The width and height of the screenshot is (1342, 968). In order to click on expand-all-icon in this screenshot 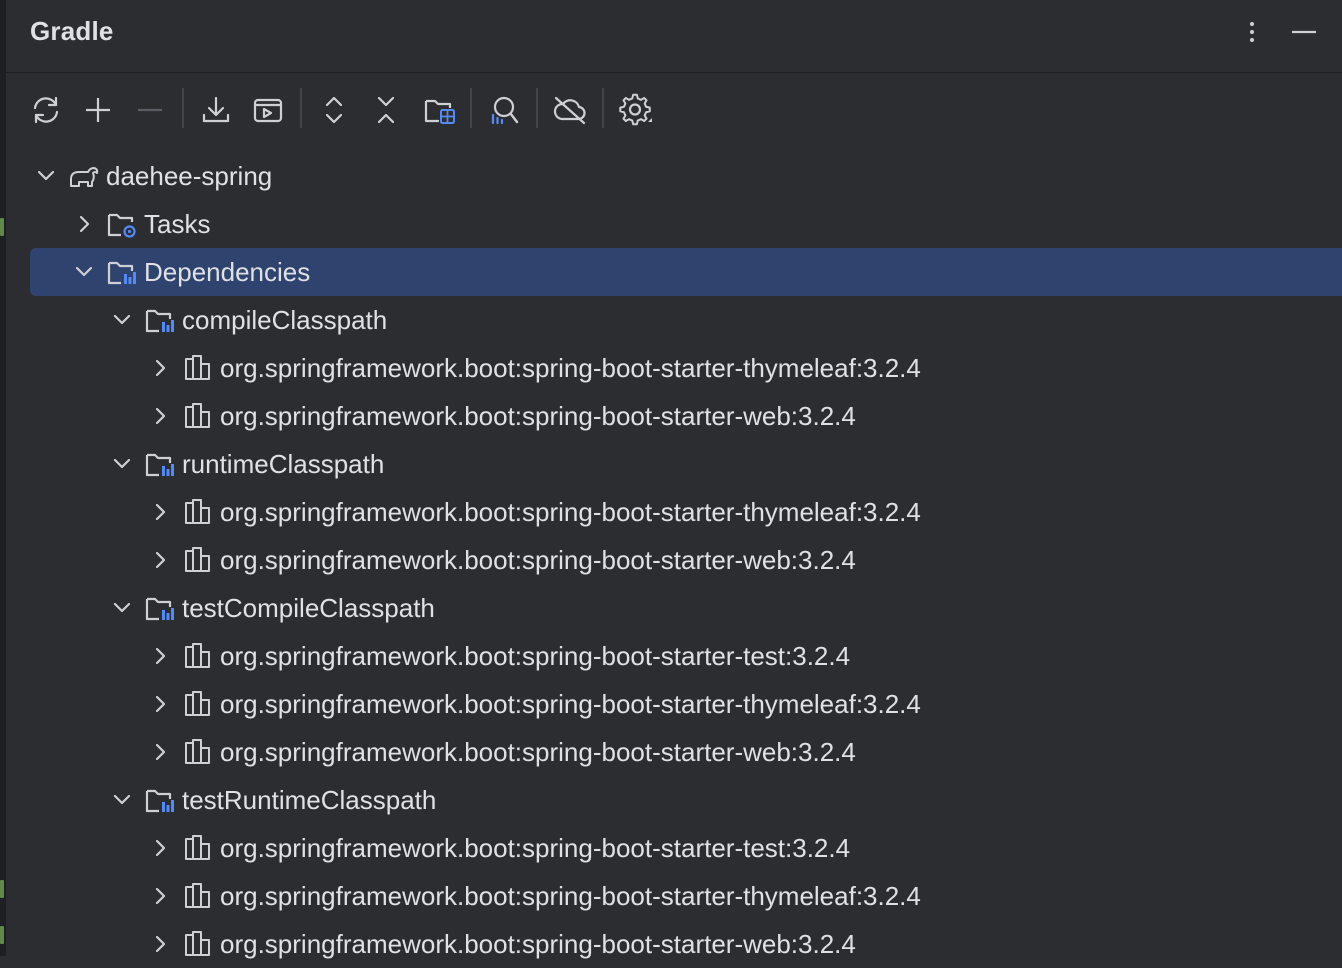, I will do `click(334, 110)`.